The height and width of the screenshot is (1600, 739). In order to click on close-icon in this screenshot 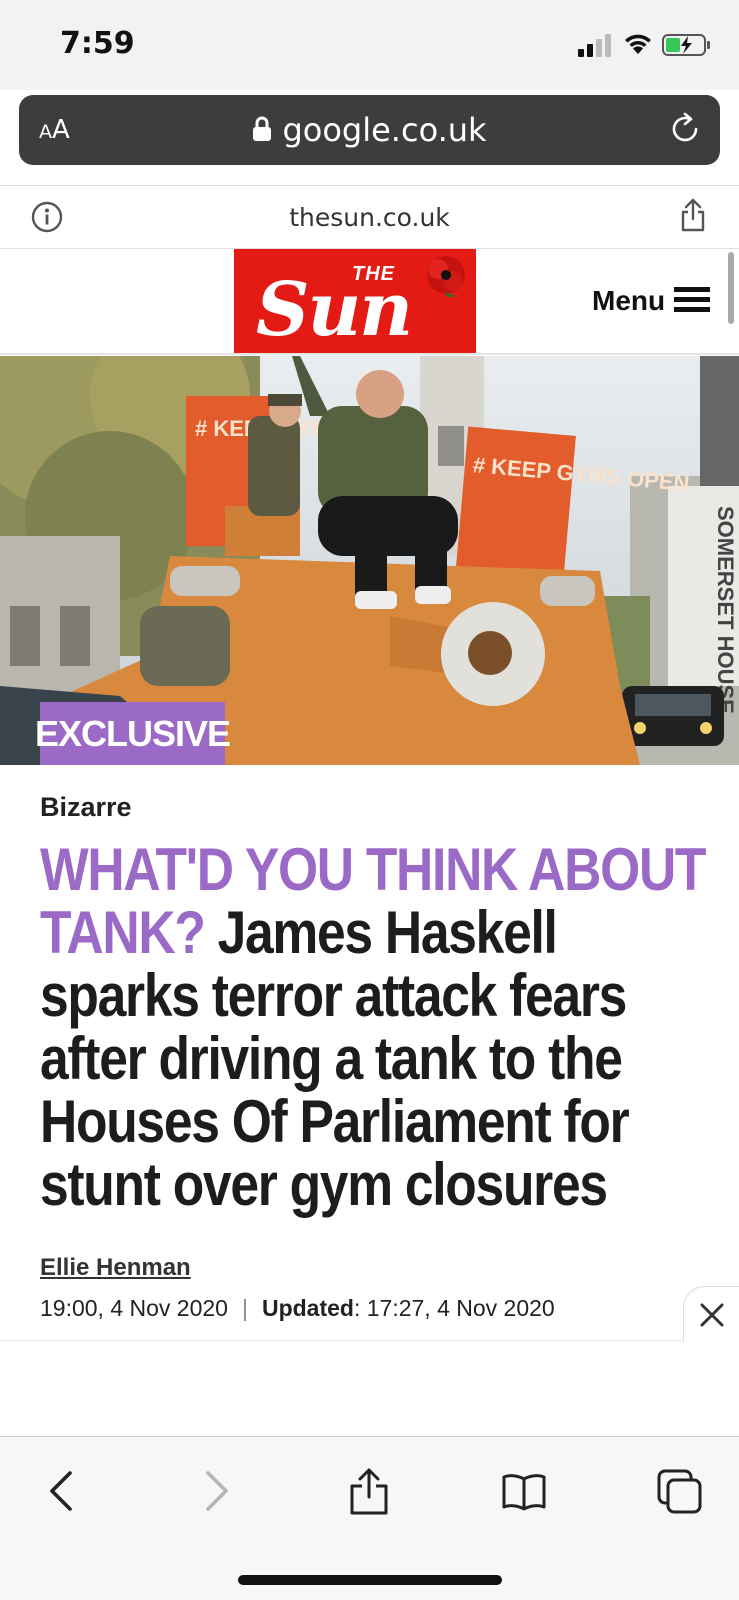, I will do `click(712, 1315)`.